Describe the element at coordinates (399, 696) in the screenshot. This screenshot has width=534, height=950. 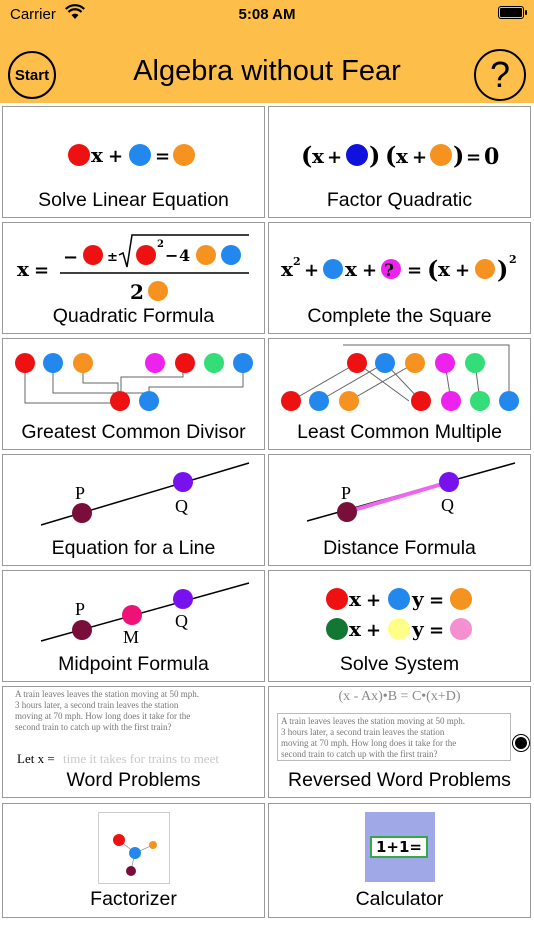
I see `reversed-formula: (x - Ax)•B = C•(x+D)` at that location.